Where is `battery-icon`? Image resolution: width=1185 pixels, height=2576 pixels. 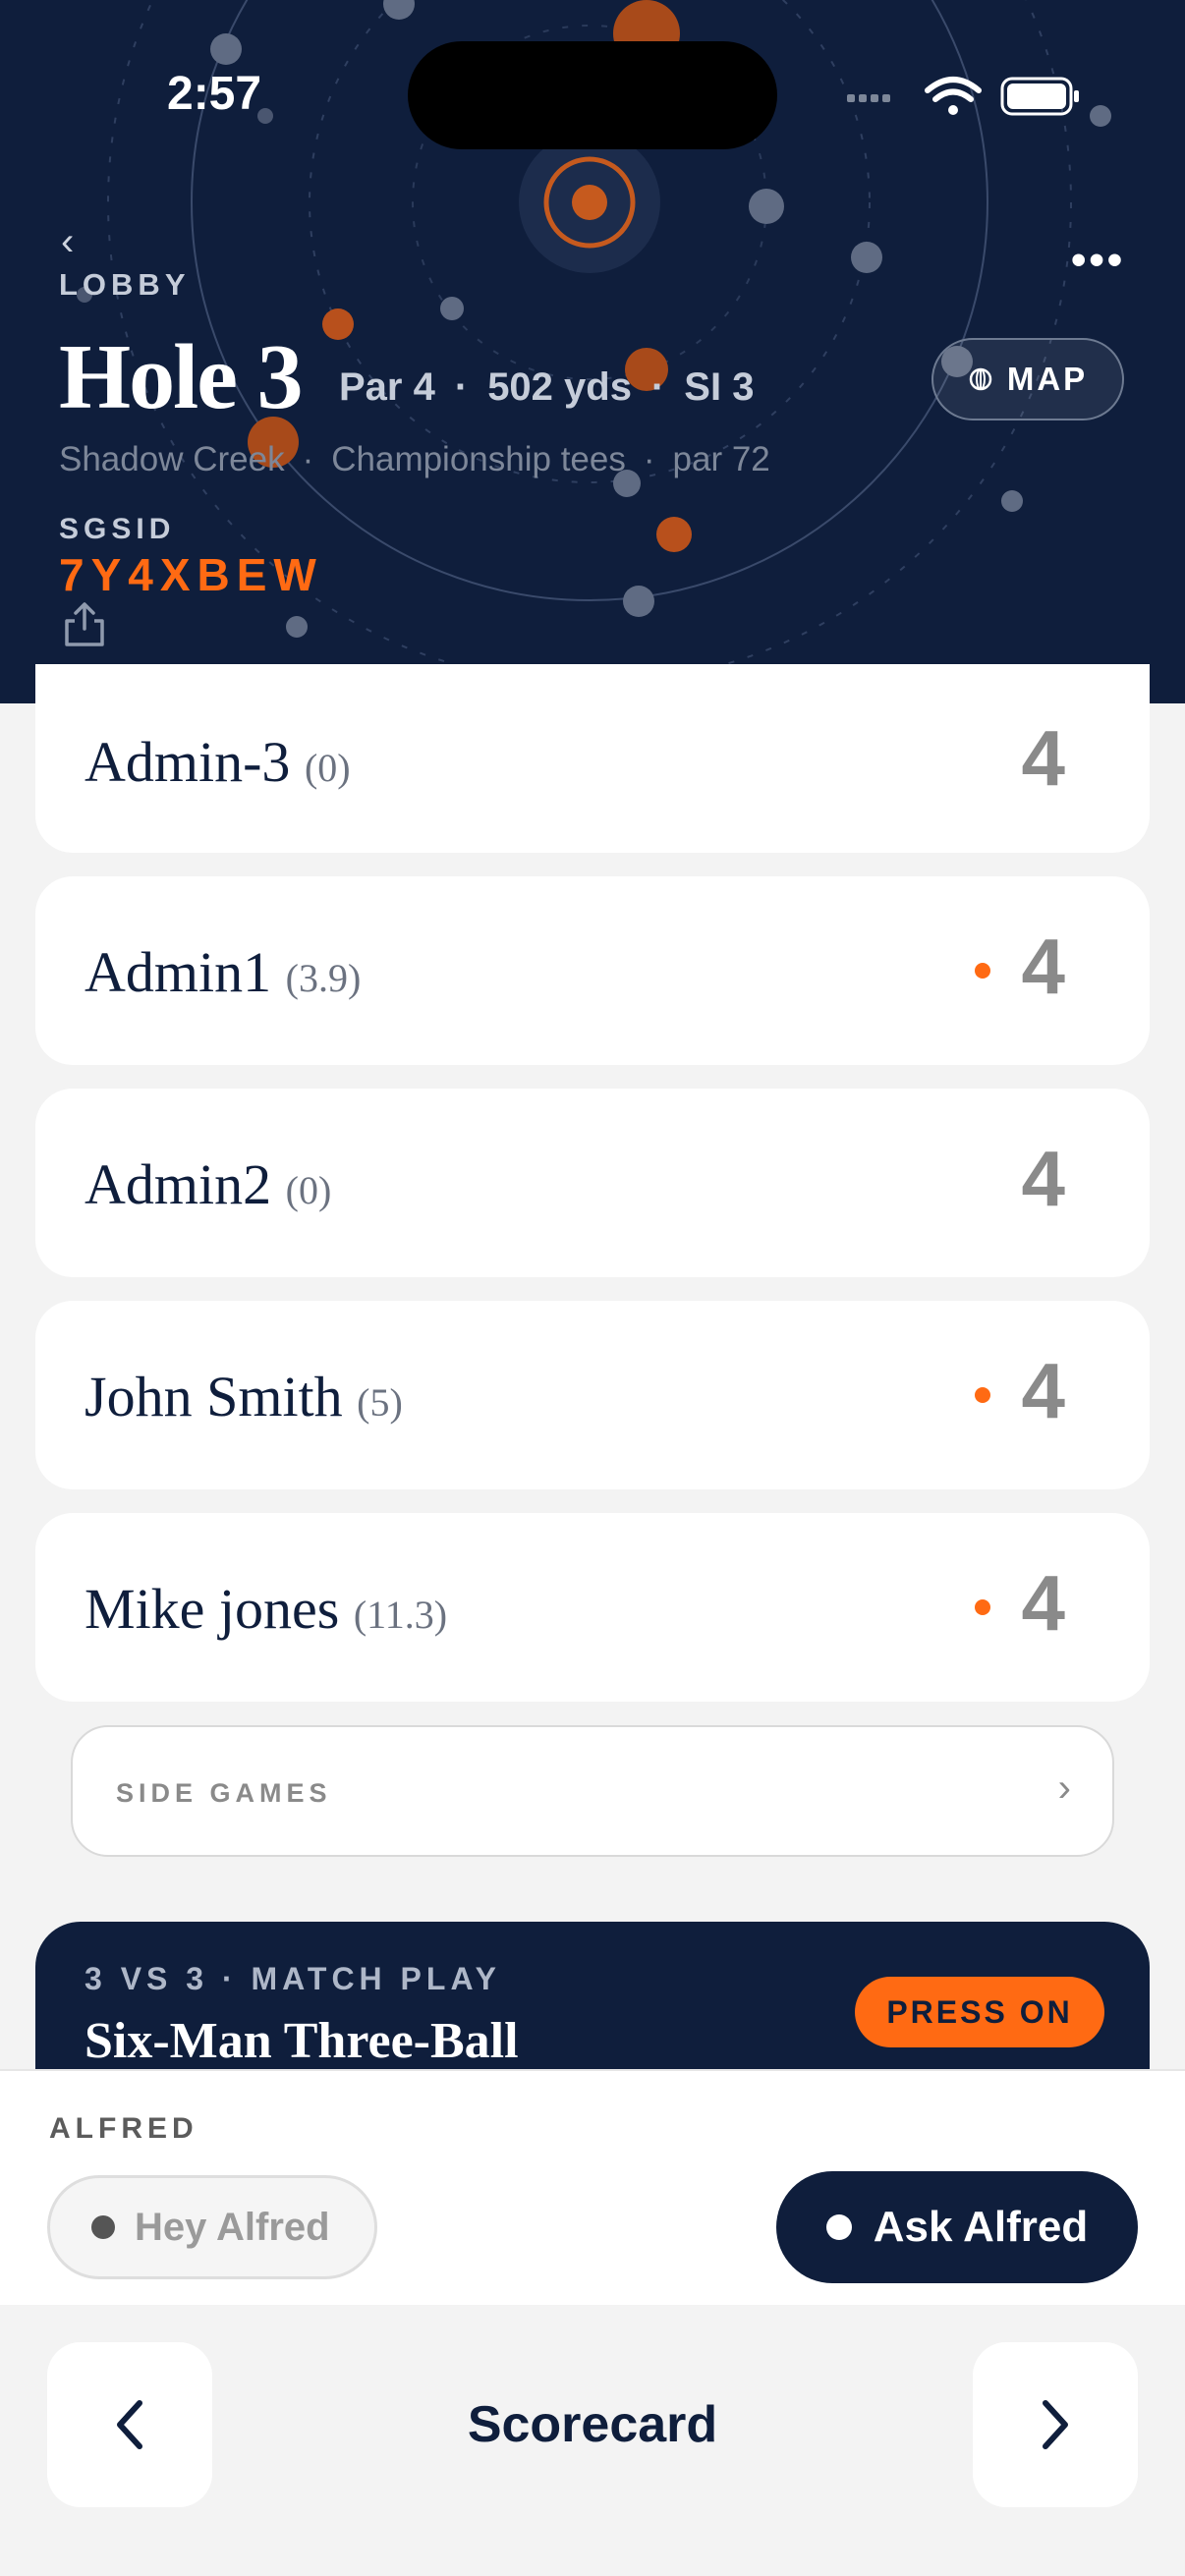
battery-icon is located at coordinates (1040, 96).